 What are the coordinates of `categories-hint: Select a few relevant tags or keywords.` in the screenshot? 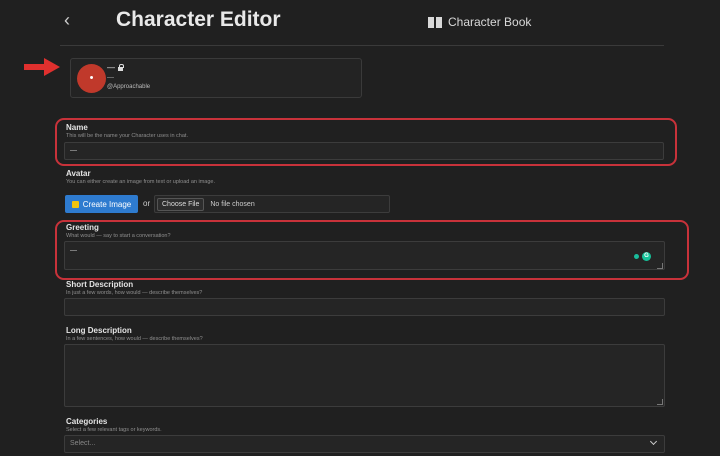 It's located at (114, 430).